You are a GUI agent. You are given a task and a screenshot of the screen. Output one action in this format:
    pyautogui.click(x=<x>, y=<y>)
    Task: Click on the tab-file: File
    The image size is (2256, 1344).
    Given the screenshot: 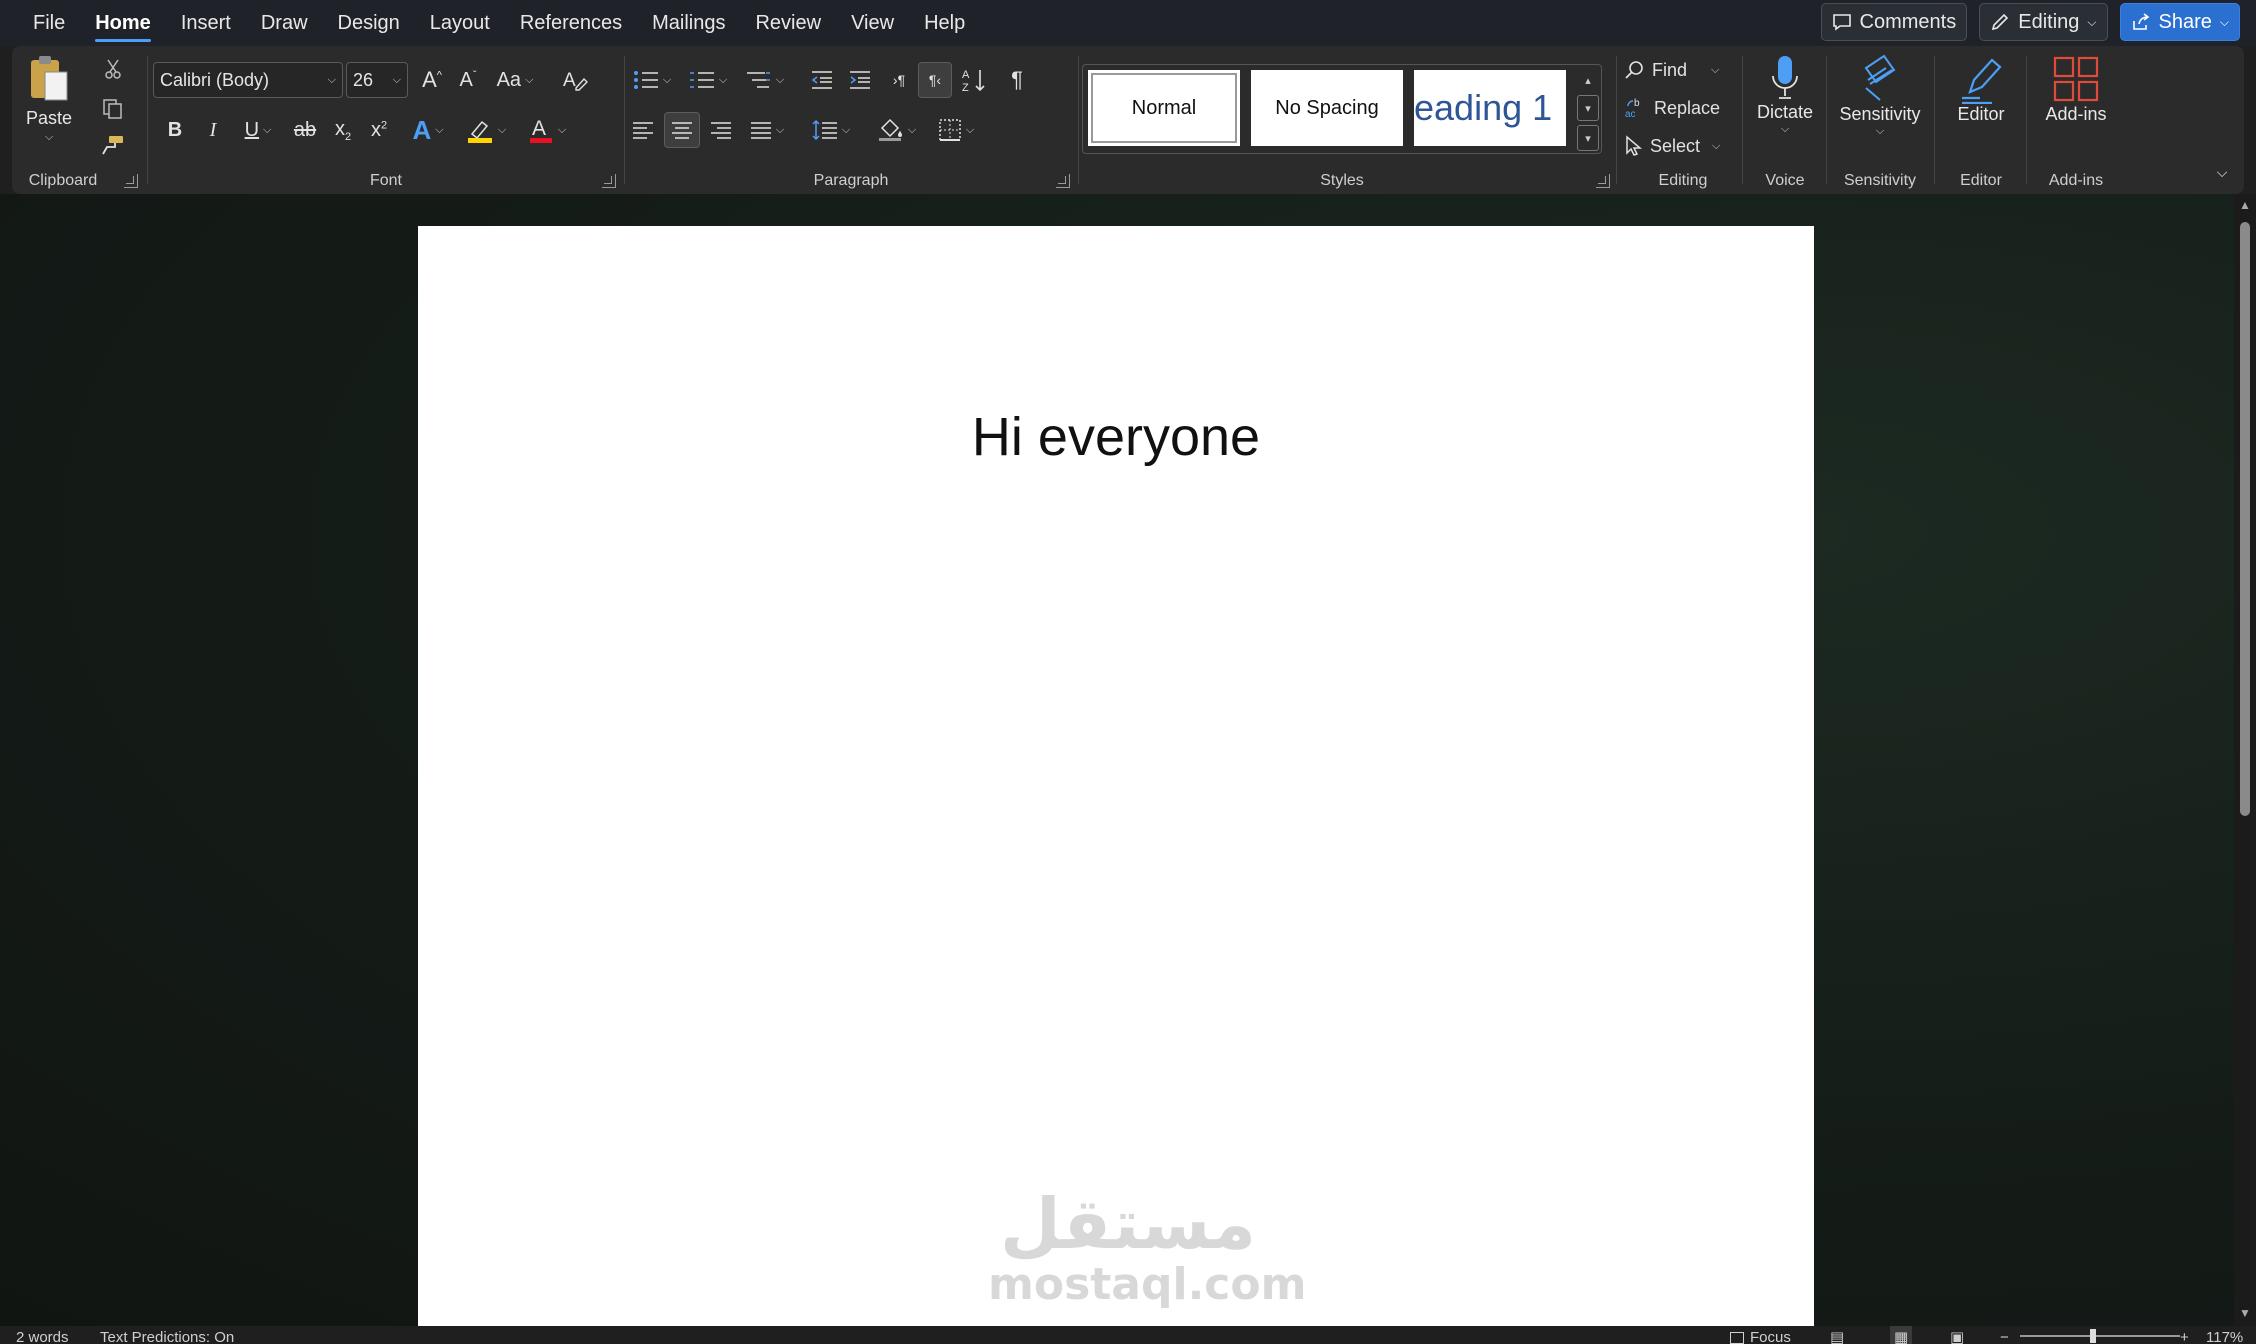 What is the action you would take?
    pyautogui.click(x=49, y=23)
    